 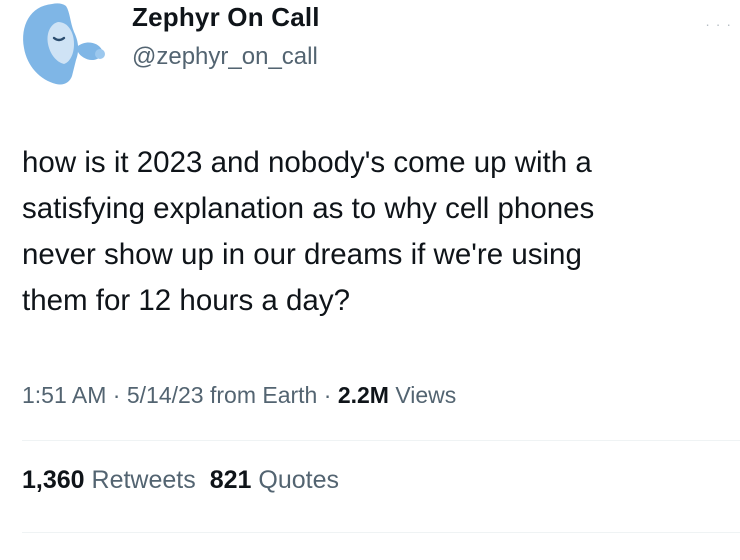 I want to click on tweet-time: 1:51 AM, so click(x=64, y=395).